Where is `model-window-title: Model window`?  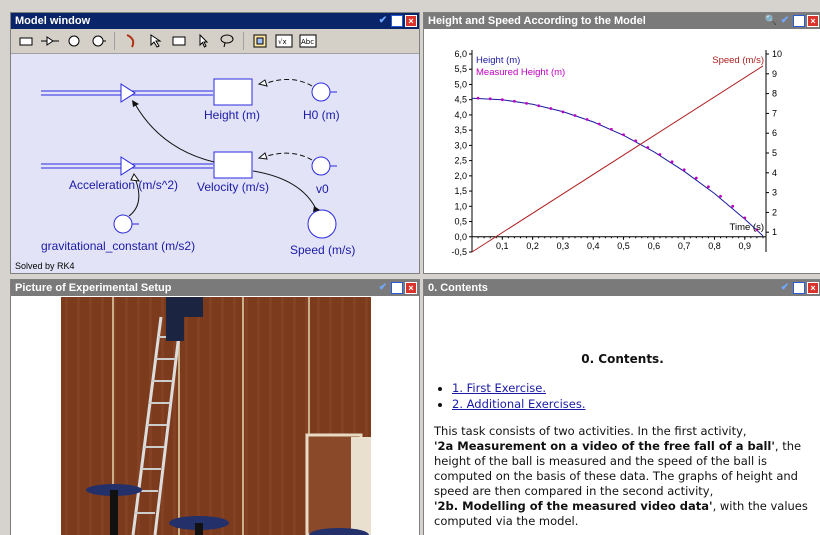 model-window-title: Model window is located at coordinates (53, 21).